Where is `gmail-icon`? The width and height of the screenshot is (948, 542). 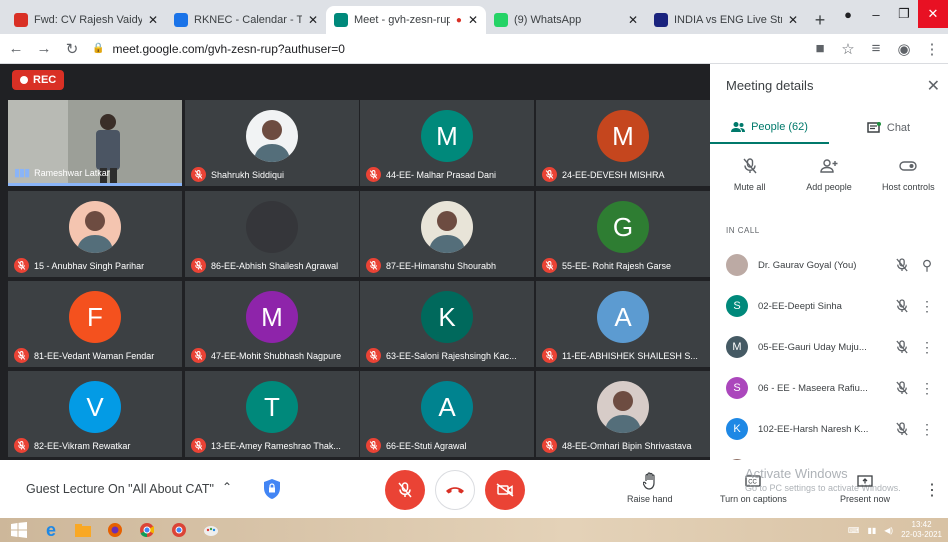 gmail-icon is located at coordinates (21, 20).